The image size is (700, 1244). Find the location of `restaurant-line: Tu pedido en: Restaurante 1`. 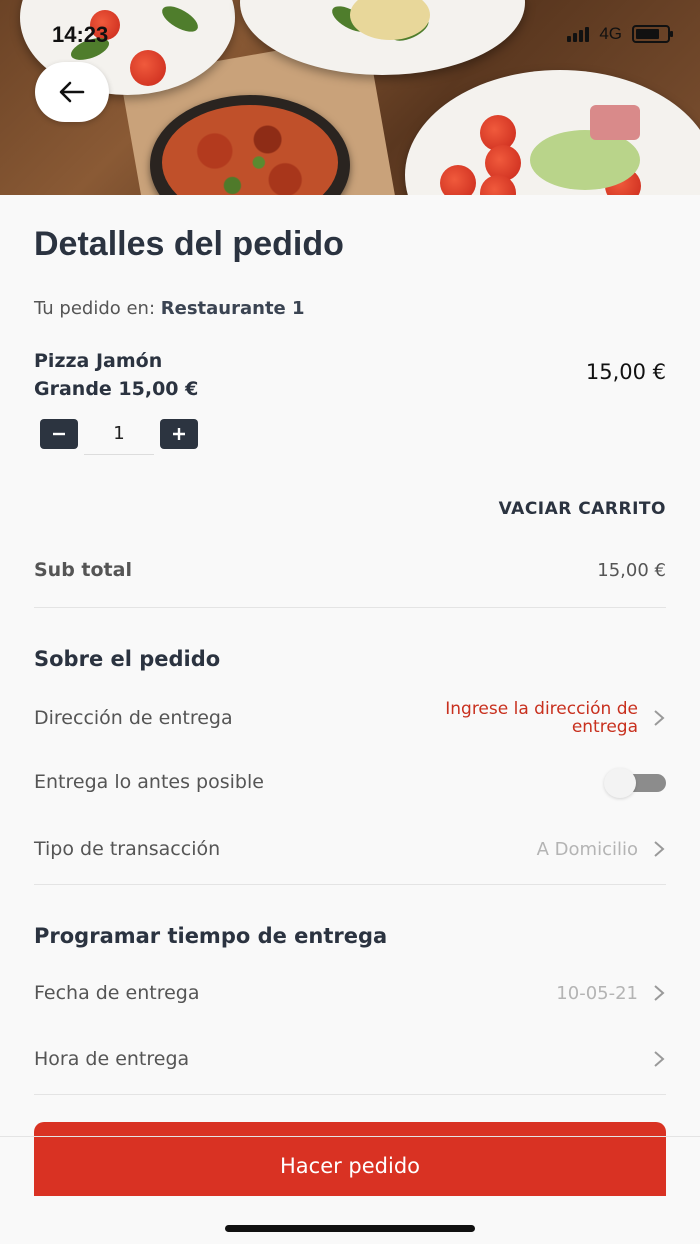

restaurant-line: Tu pedido en: Restaurante 1 is located at coordinates (169, 308).